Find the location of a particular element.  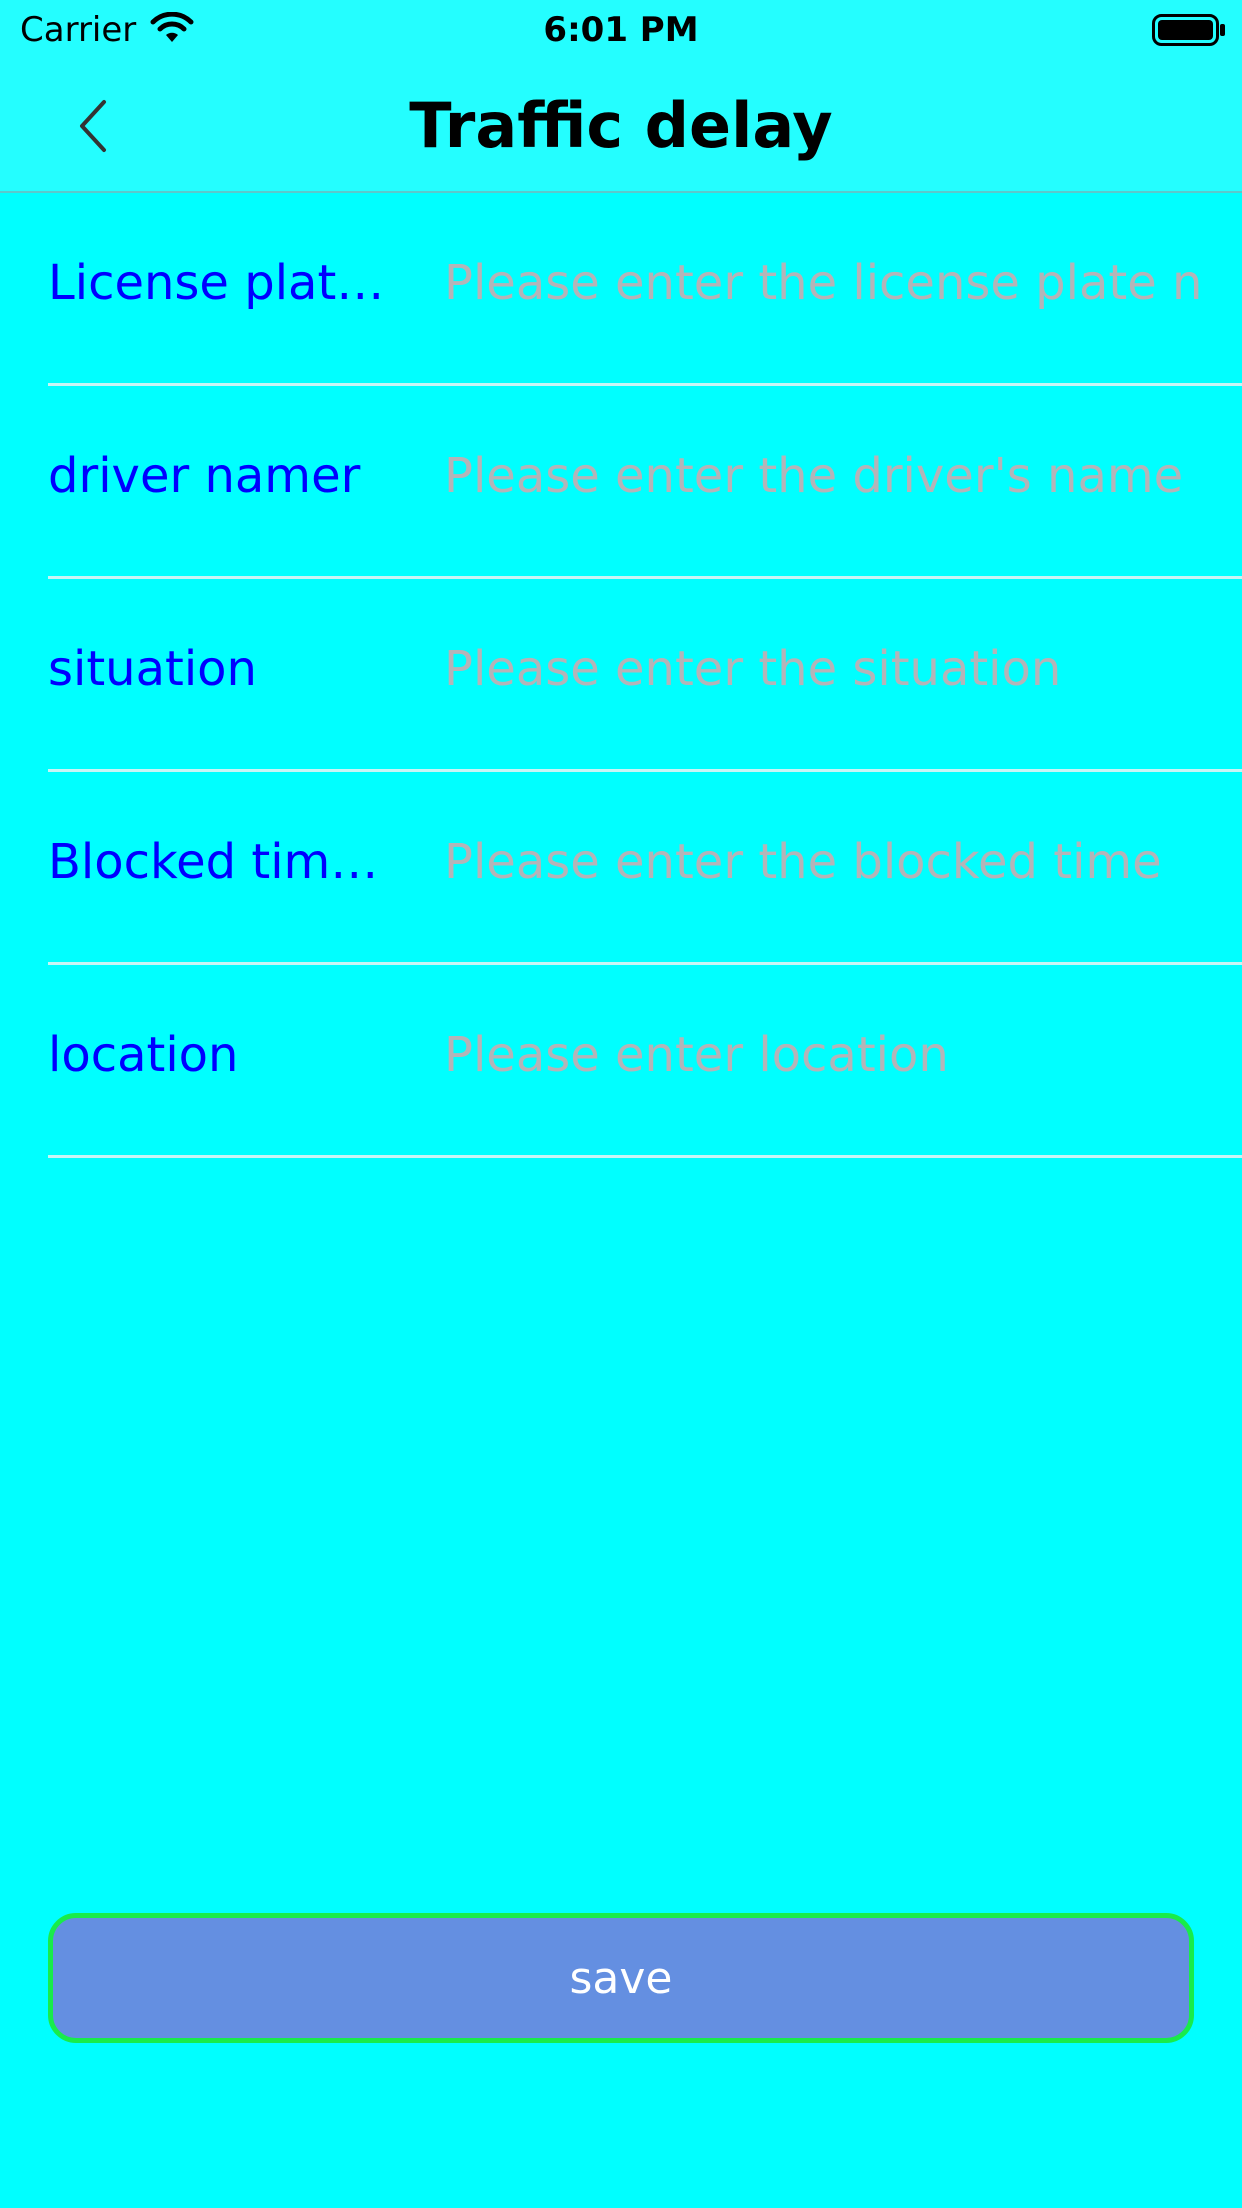

form-row-driver-name: driver namer is located at coordinates (645, 482).